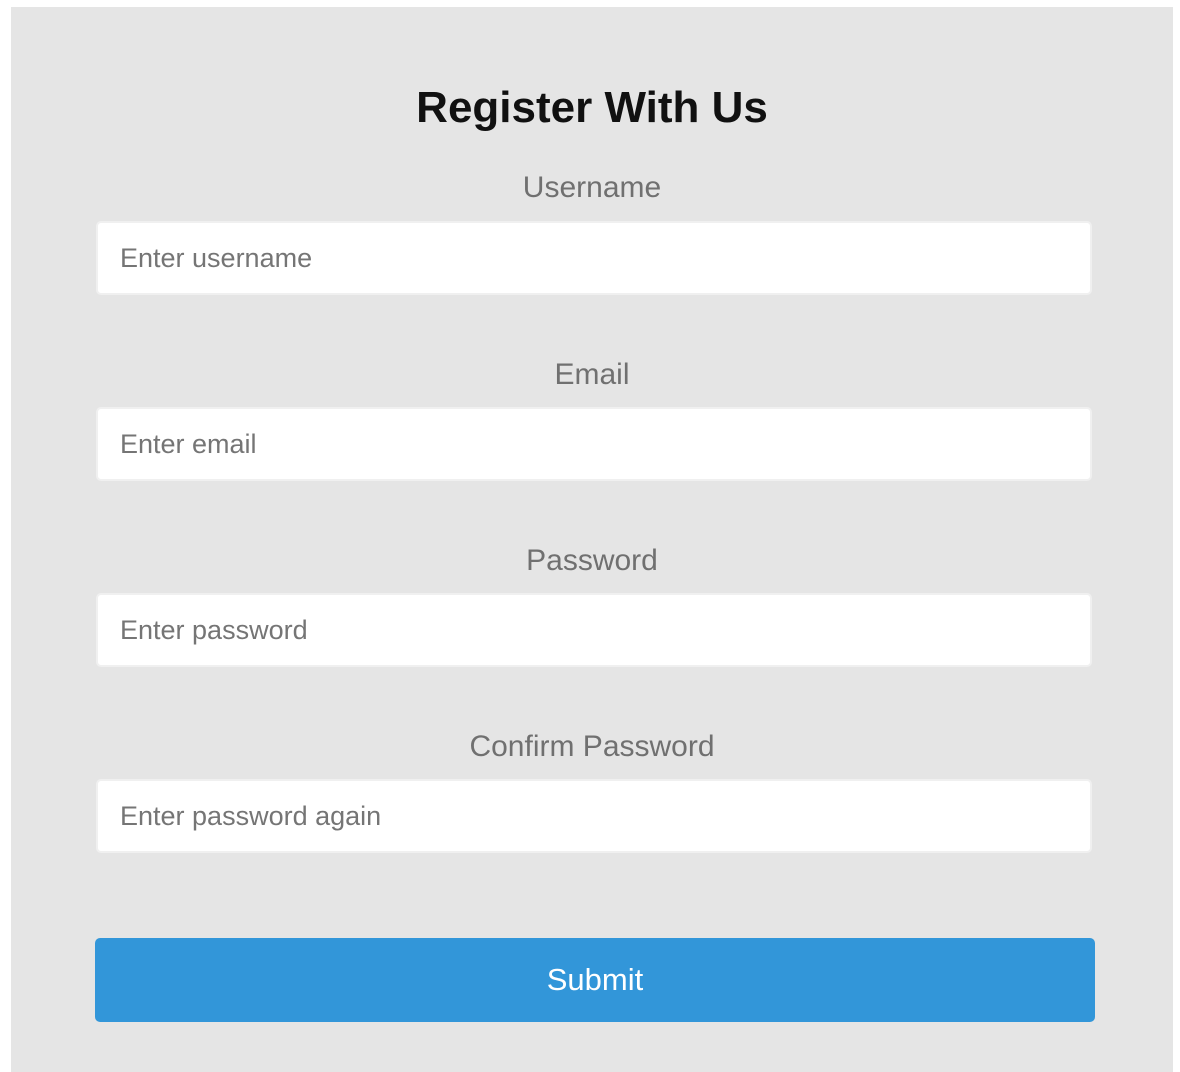  I want to click on password-input, so click(594, 630).